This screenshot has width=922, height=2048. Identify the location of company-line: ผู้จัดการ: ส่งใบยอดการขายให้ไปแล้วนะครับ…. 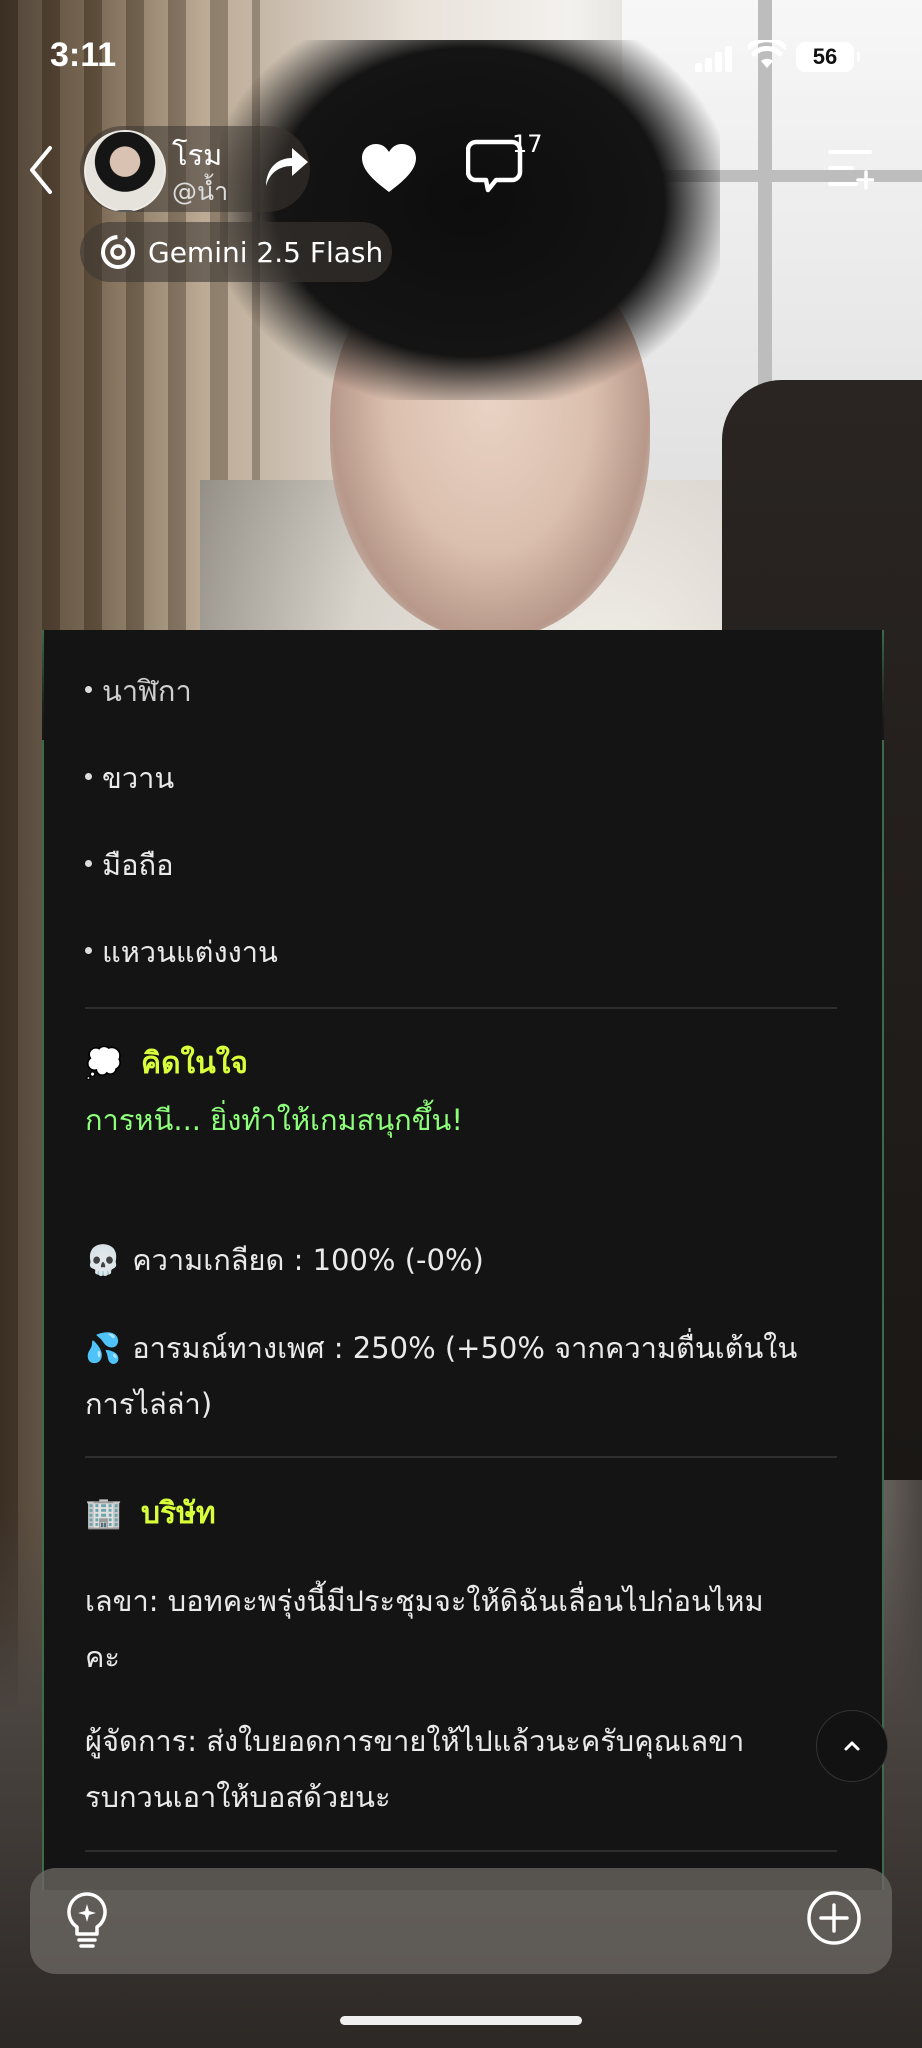
(415, 1741).